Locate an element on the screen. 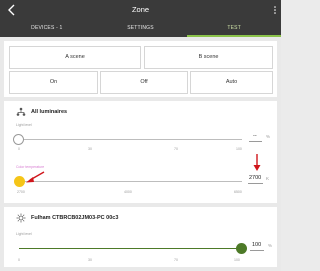  tick-label: 6500 is located at coordinates (238, 192).